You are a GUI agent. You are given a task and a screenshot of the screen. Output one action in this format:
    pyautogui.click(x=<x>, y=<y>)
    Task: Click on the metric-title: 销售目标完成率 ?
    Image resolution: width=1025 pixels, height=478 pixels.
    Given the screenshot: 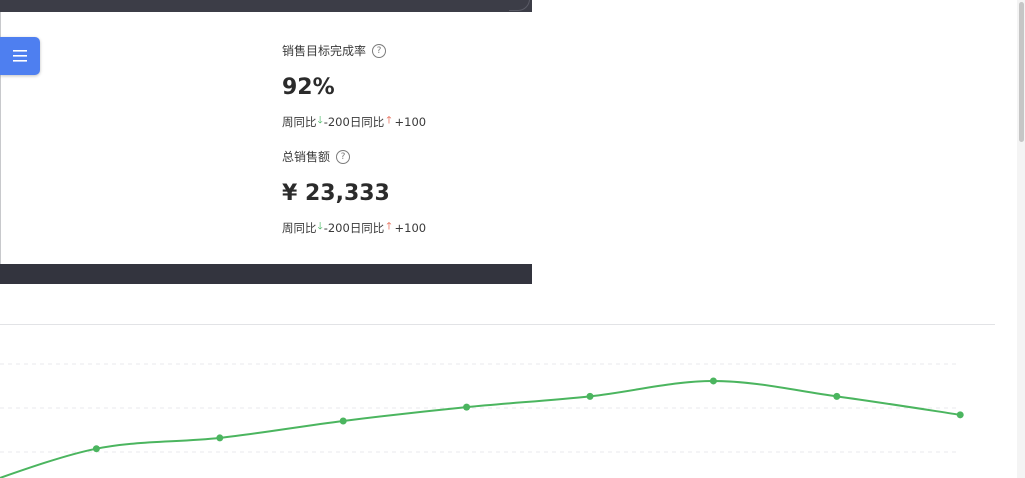 What is the action you would take?
    pyautogui.click(x=334, y=50)
    